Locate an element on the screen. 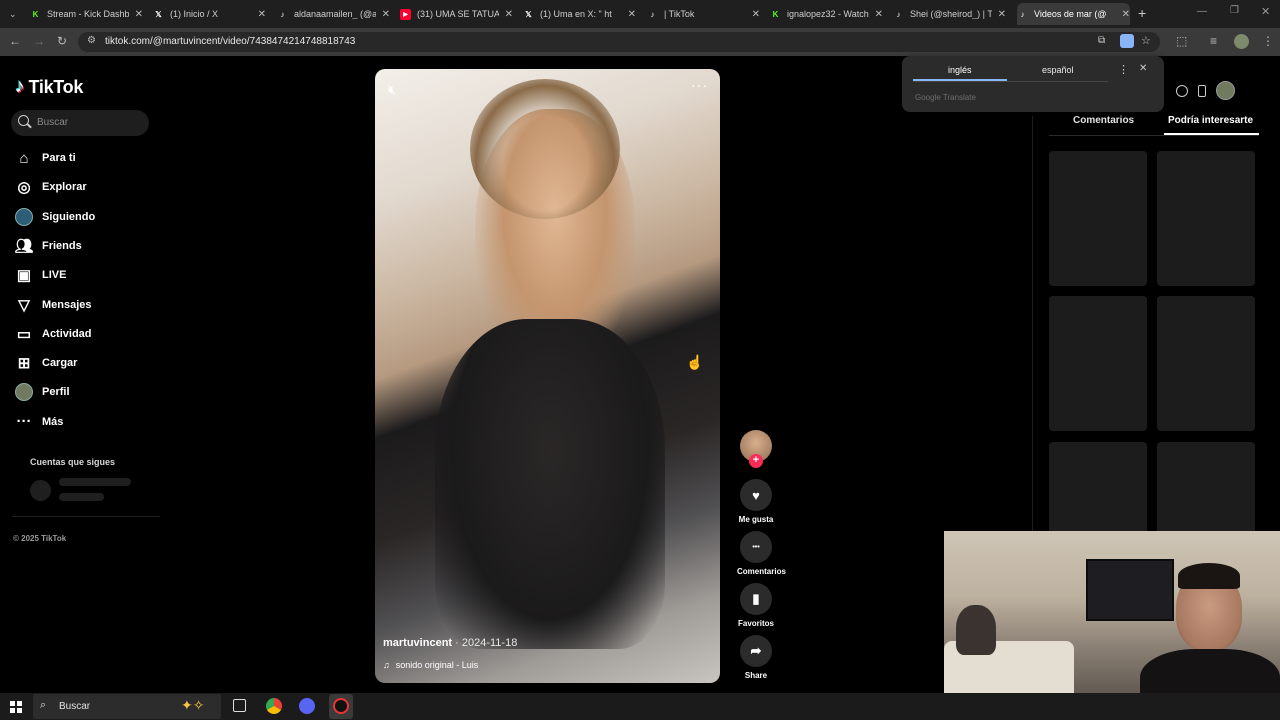  maximize-button: ❐ is located at coordinates (1234, 10).